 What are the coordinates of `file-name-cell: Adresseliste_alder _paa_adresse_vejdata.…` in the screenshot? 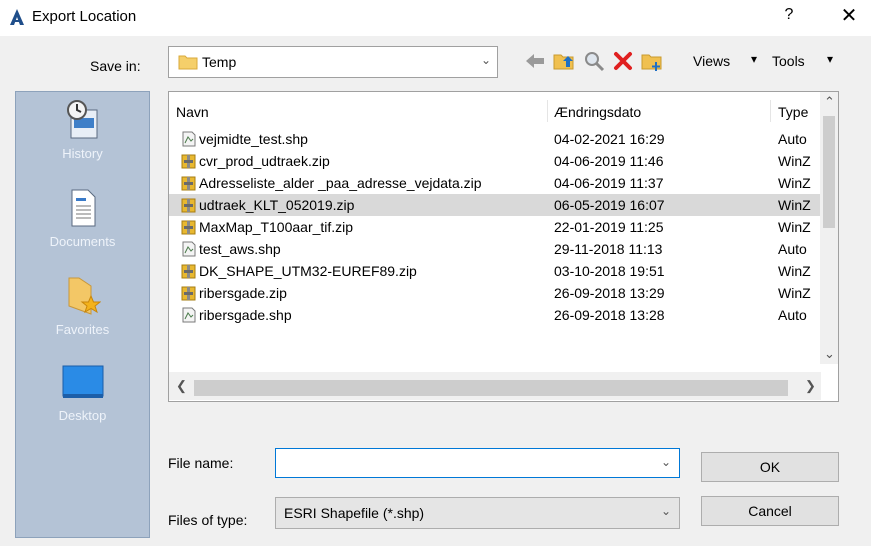 It's located at (340, 183).